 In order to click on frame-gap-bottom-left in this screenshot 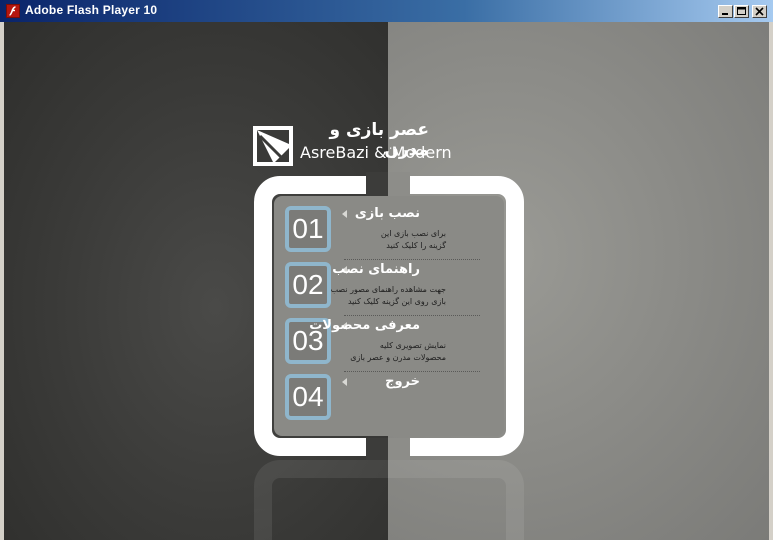, I will do `click(377, 449)`.